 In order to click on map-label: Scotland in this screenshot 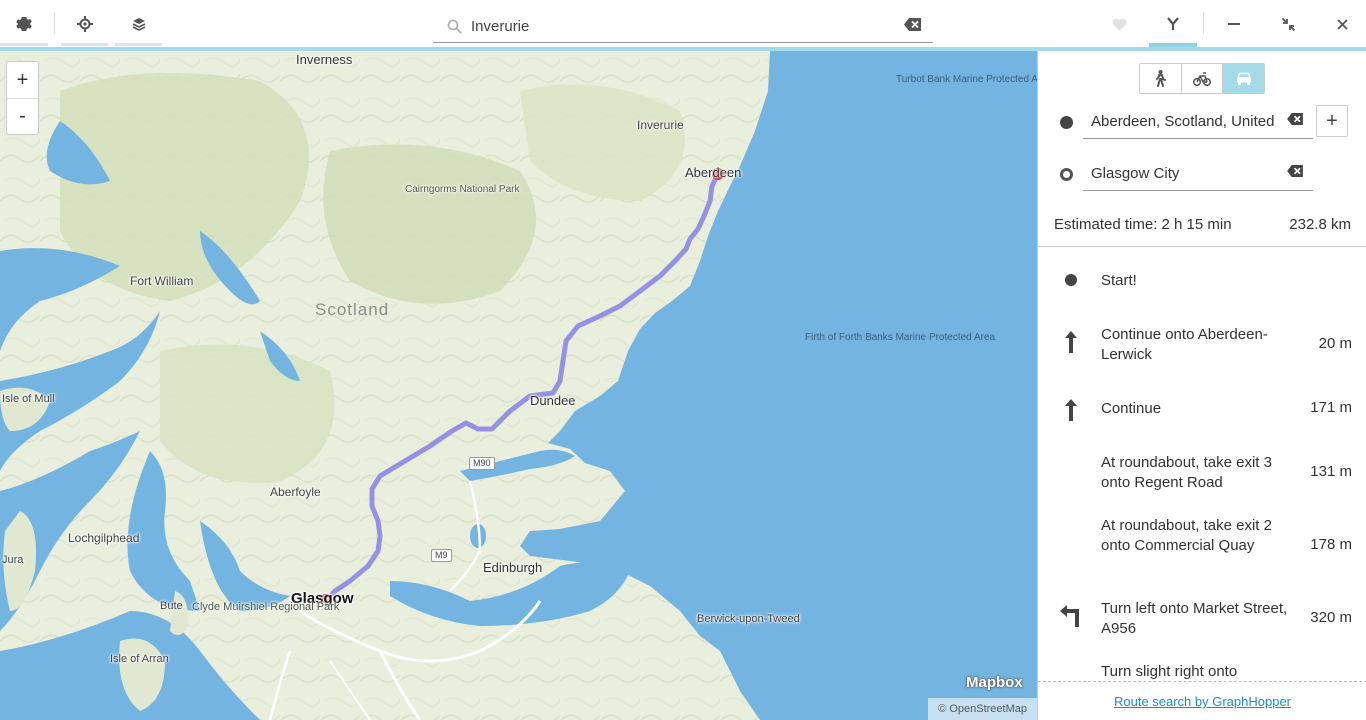, I will do `click(352, 309)`.